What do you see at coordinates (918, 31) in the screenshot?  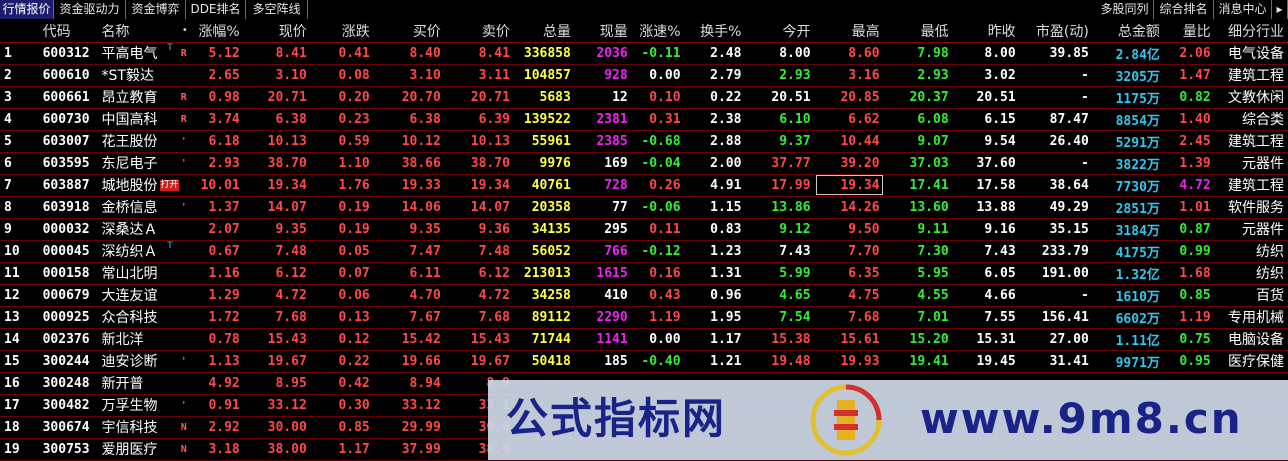 I see `col-header-15: 最低` at bounding box center [918, 31].